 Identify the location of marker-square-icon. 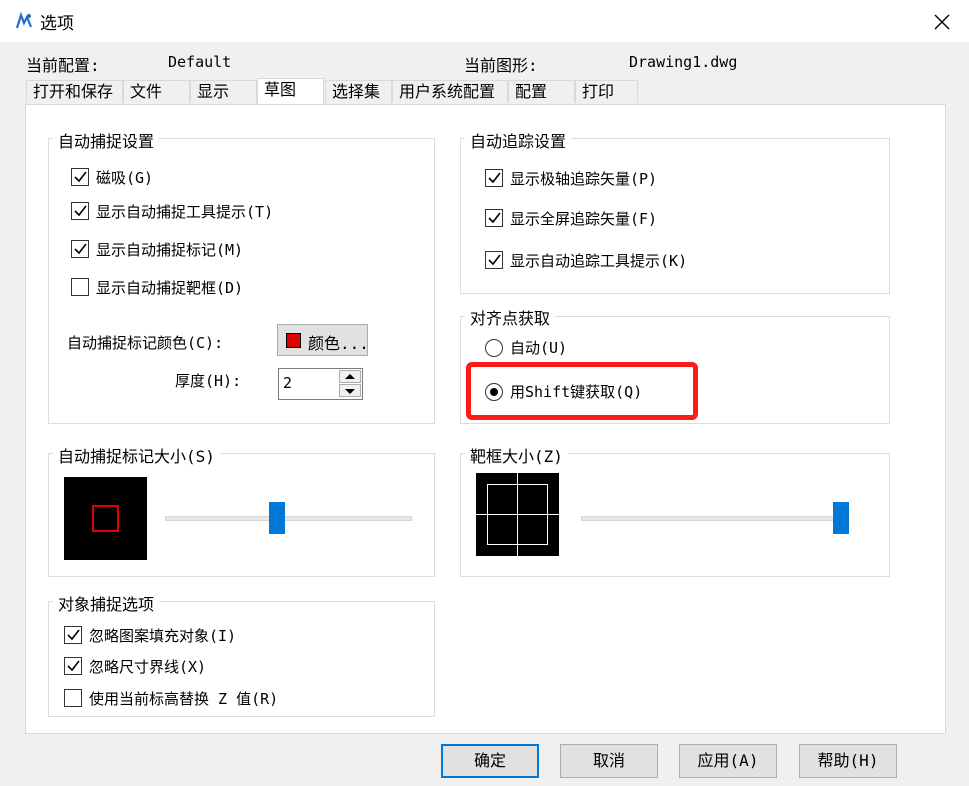
(105, 518).